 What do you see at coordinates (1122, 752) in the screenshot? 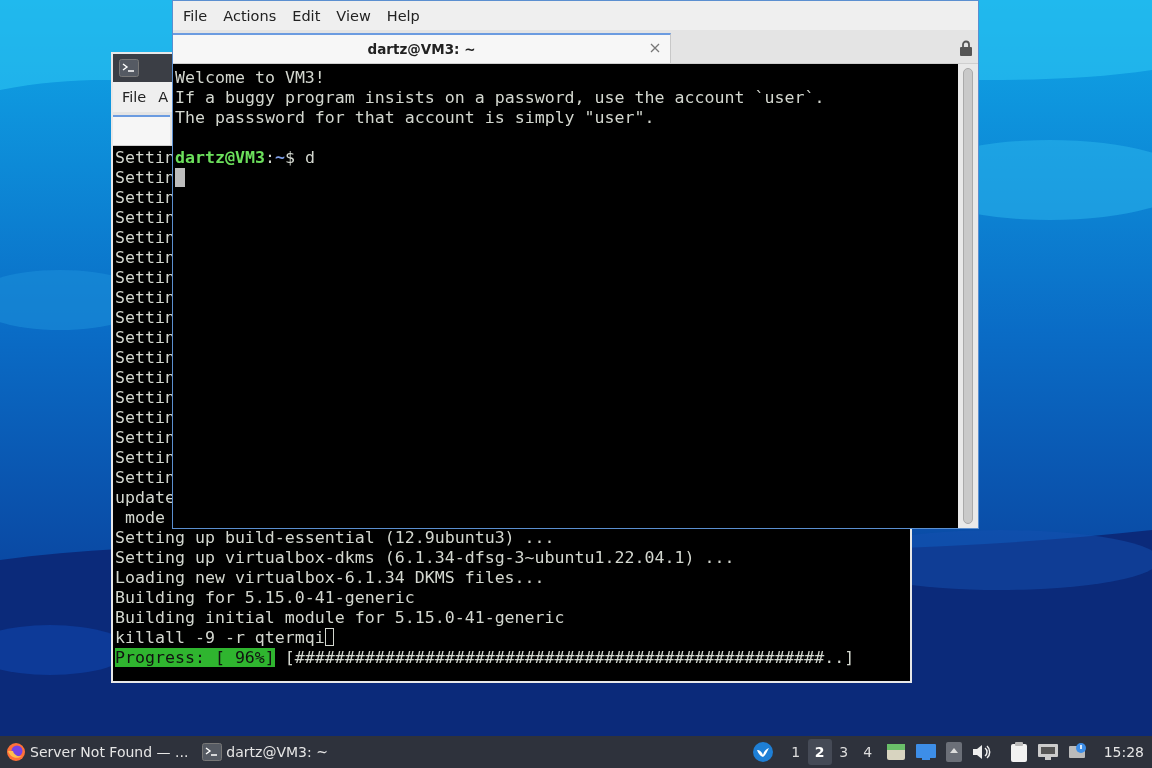
I see `clock: 15:28` at bounding box center [1122, 752].